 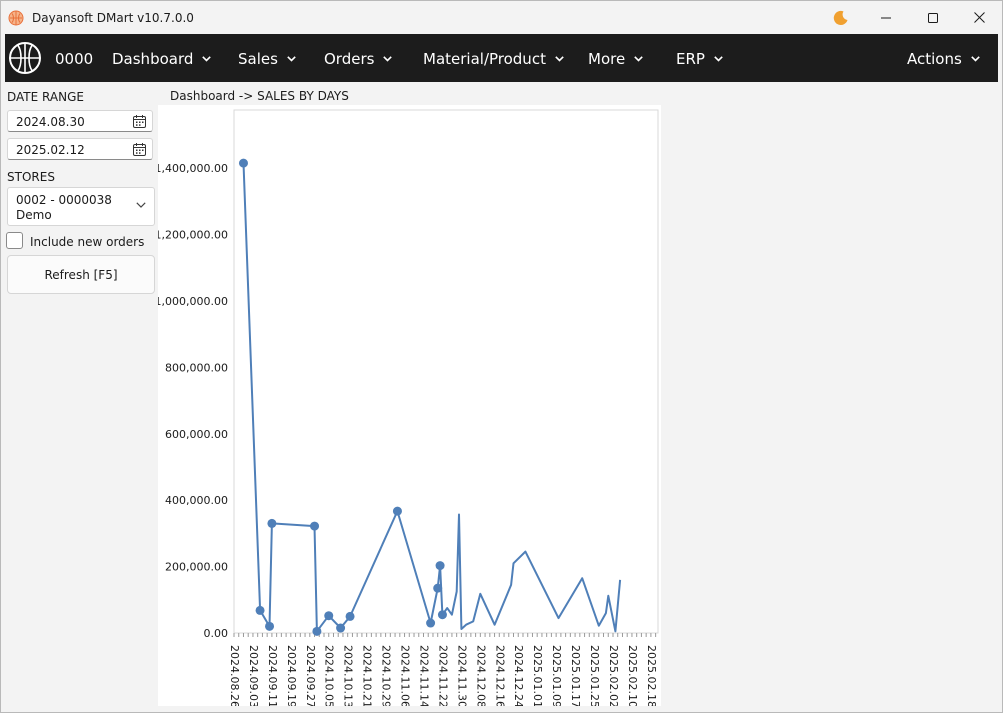 What do you see at coordinates (196, 434) in the screenshot?
I see `y-tick-label: 600,000.00` at bounding box center [196, 434].